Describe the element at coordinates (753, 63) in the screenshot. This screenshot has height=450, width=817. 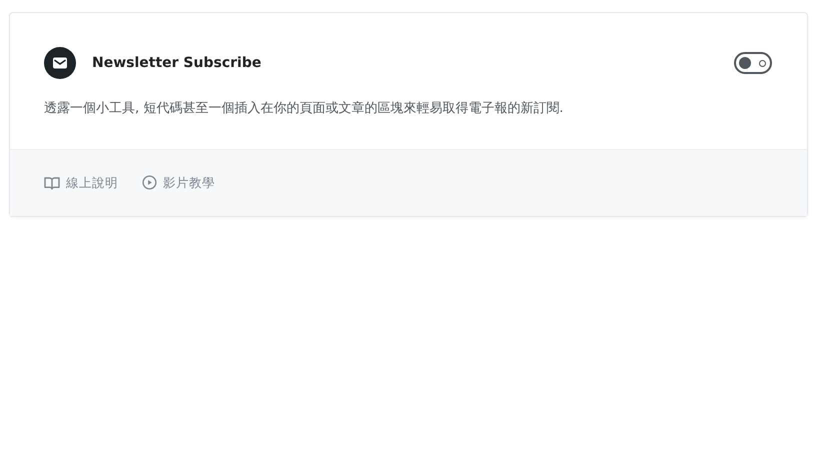
I see `toggle-switch` at that location.